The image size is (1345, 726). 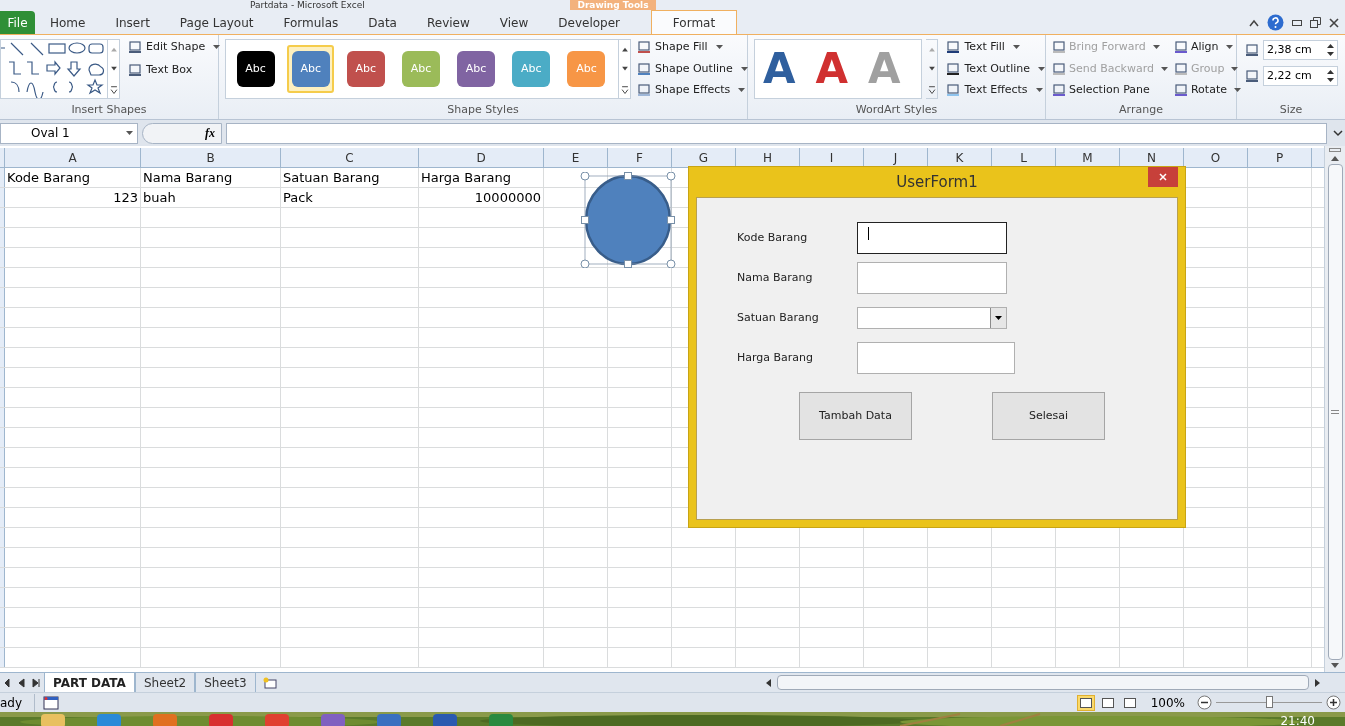 What do you see at coordinates (1043, 682) in the screenshot?
I see `horizontal-scrollbar` at bounding box center [1043, 682].